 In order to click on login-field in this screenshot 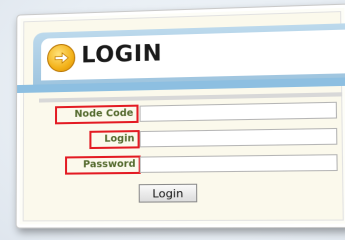, I will do `click(238, 137)`.